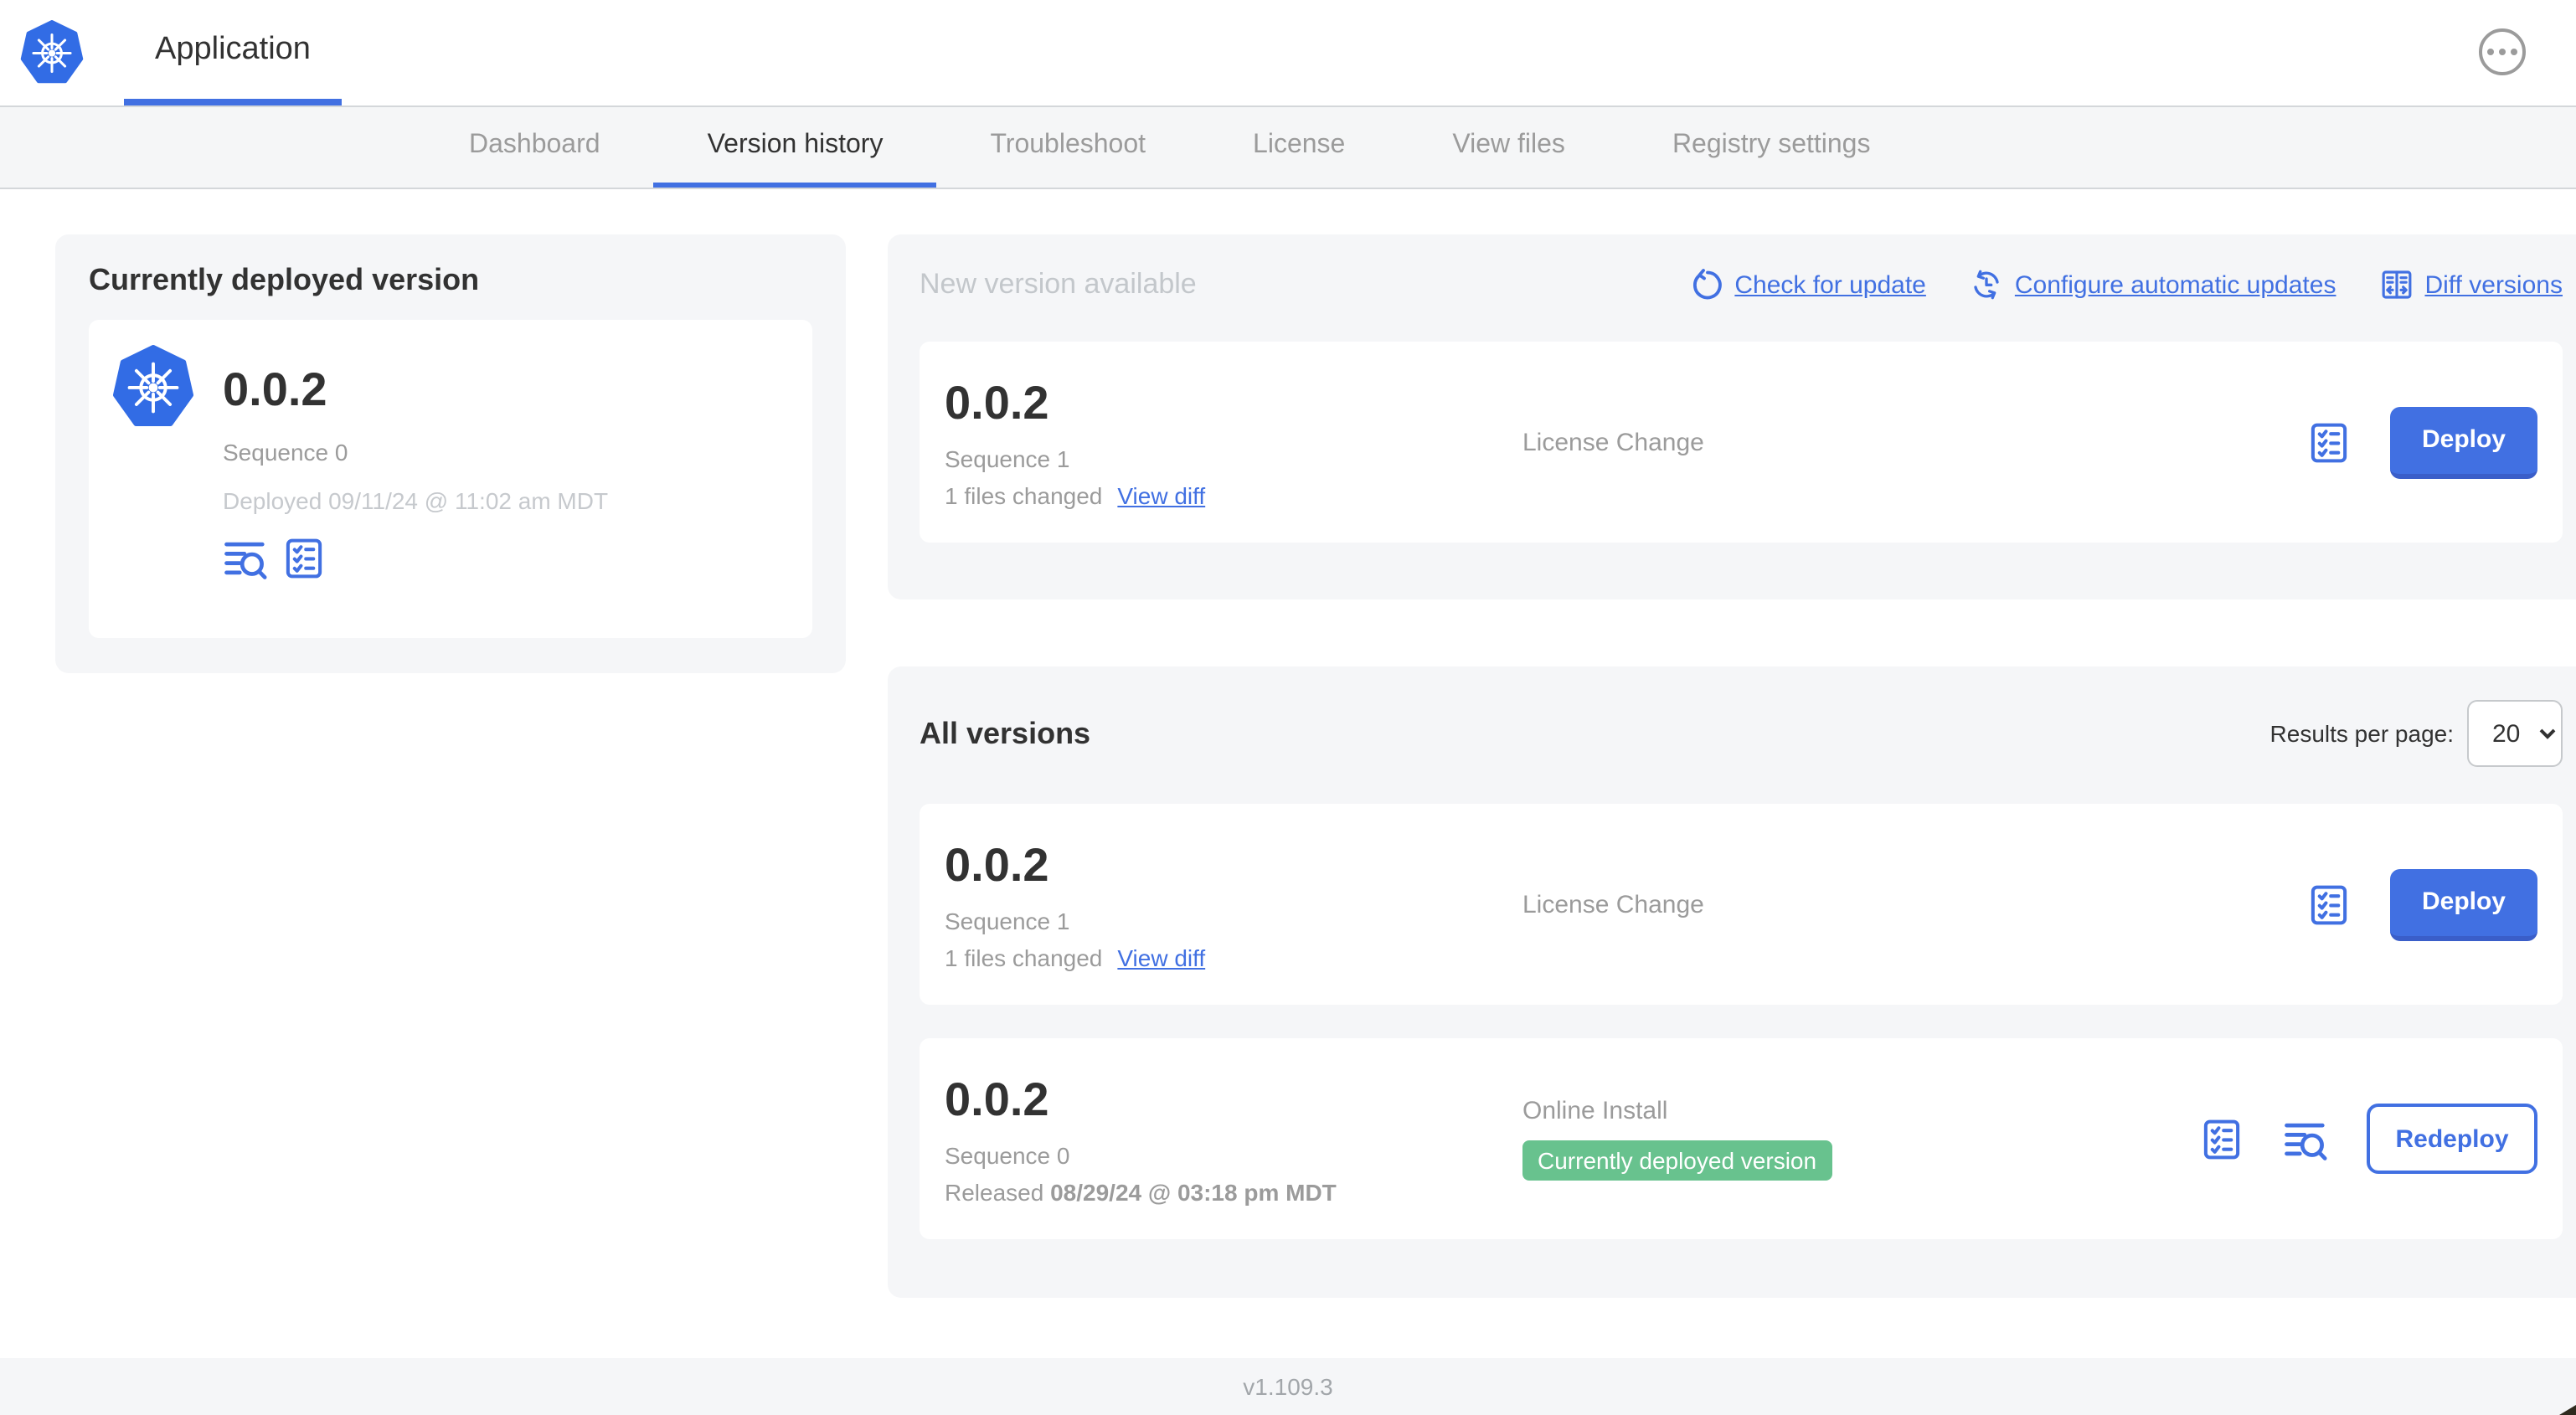  I want to click on new-version-title: New version available, so click(1058, 284).